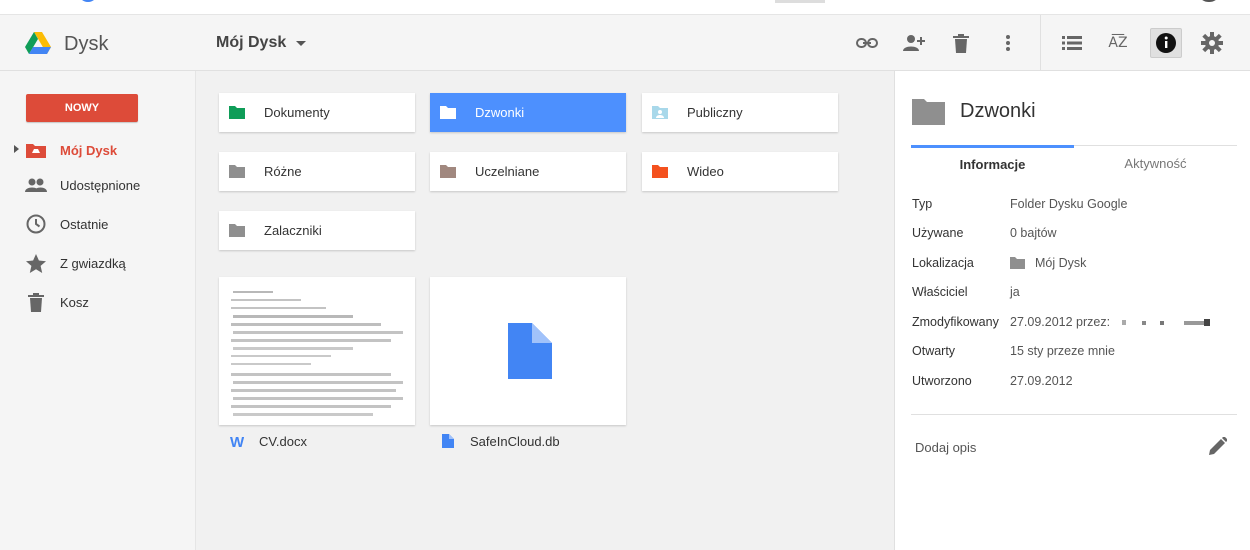 This screenshot has width=1250, height=550. Describe the element at coordinates (1072, 236) in the screenshot. I see `prop-used: Używane 0 bajtów` at that location.